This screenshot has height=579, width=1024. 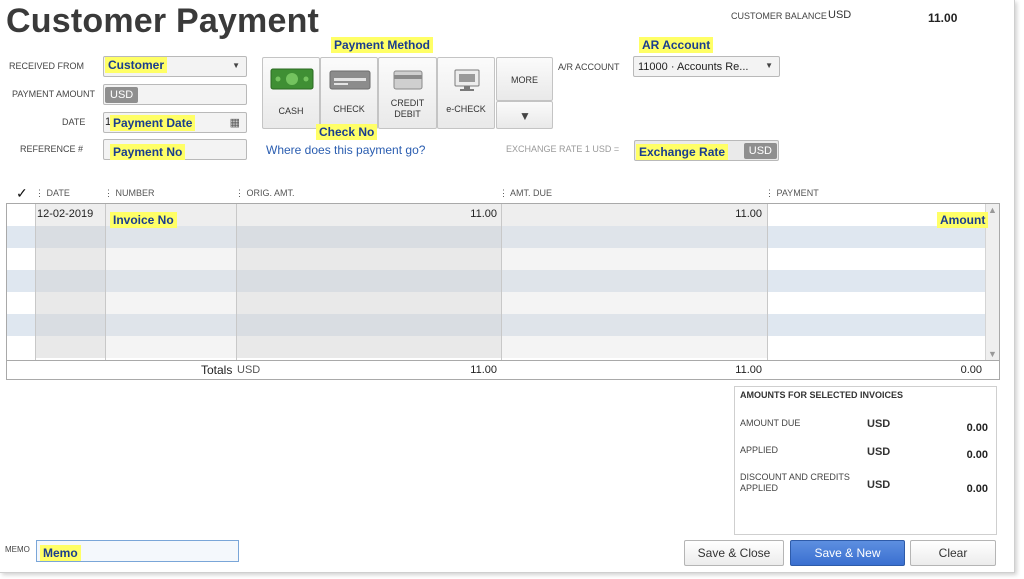 I want to click on ar-account-label: A/R ACCOUNT, so click(x=589, y=67).